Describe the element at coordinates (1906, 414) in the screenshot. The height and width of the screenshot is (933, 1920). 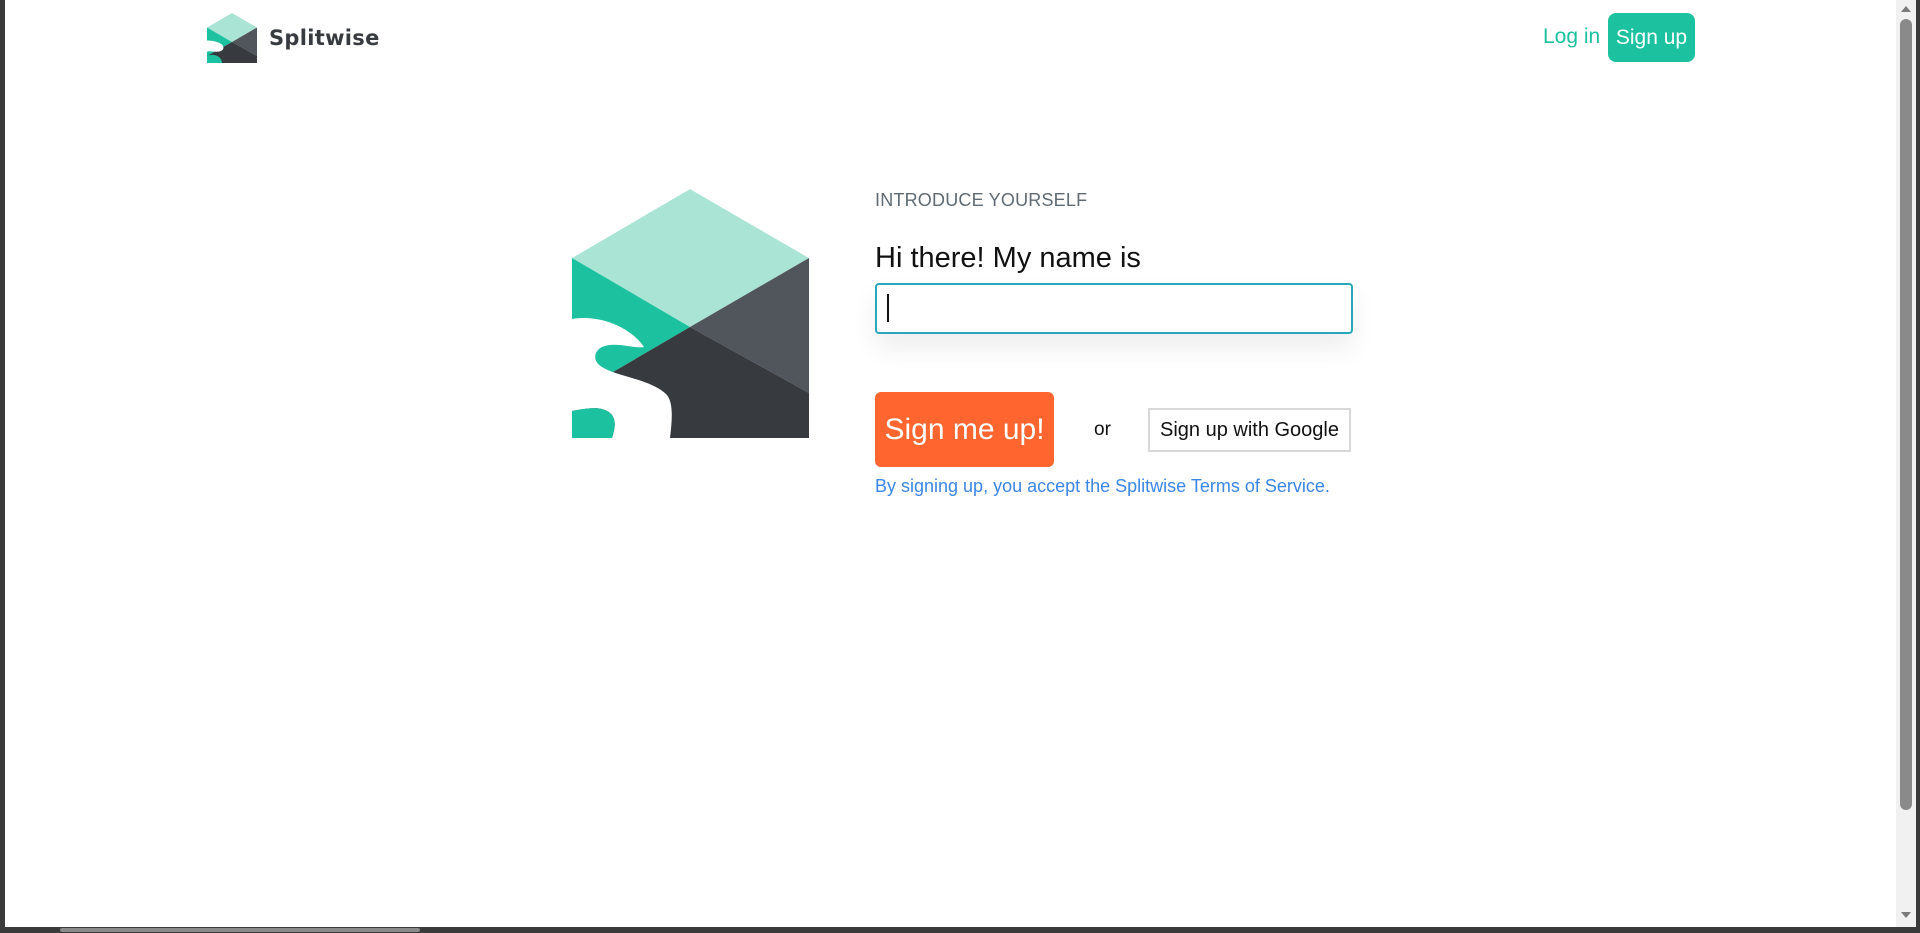
I see `scroll-thumb` at that location.